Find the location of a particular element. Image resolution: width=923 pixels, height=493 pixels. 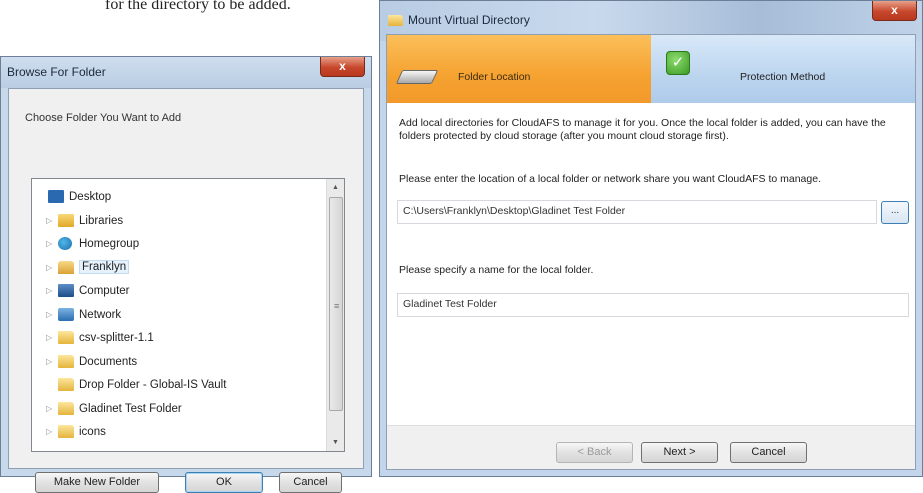

folder-tree-item: ▷ icons is located at coordinates (179, 433).